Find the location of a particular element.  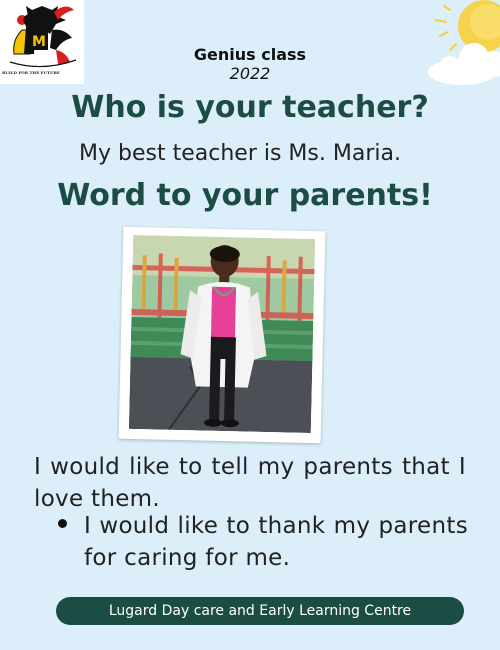

bullet-icon is located at coordinates (62, 523).